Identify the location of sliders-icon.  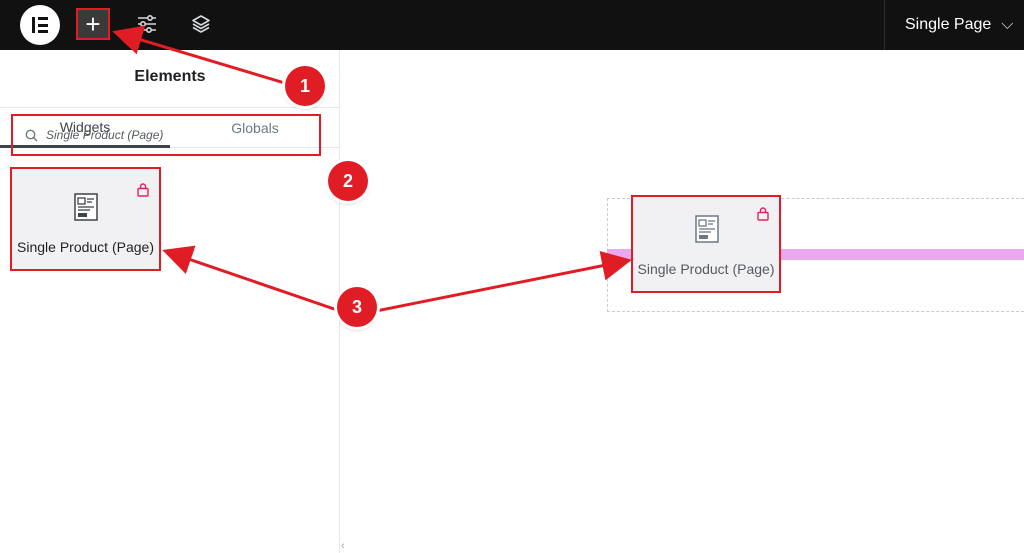
(147, 24).